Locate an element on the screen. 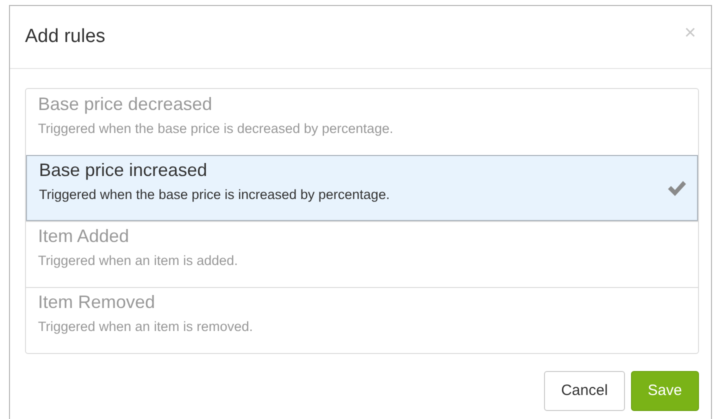 The width and height of the screenshot is (715, 419). rule-item: Base price decreased Triggered when the base price is decreased by percentage. is located at coordinates (362, 122).